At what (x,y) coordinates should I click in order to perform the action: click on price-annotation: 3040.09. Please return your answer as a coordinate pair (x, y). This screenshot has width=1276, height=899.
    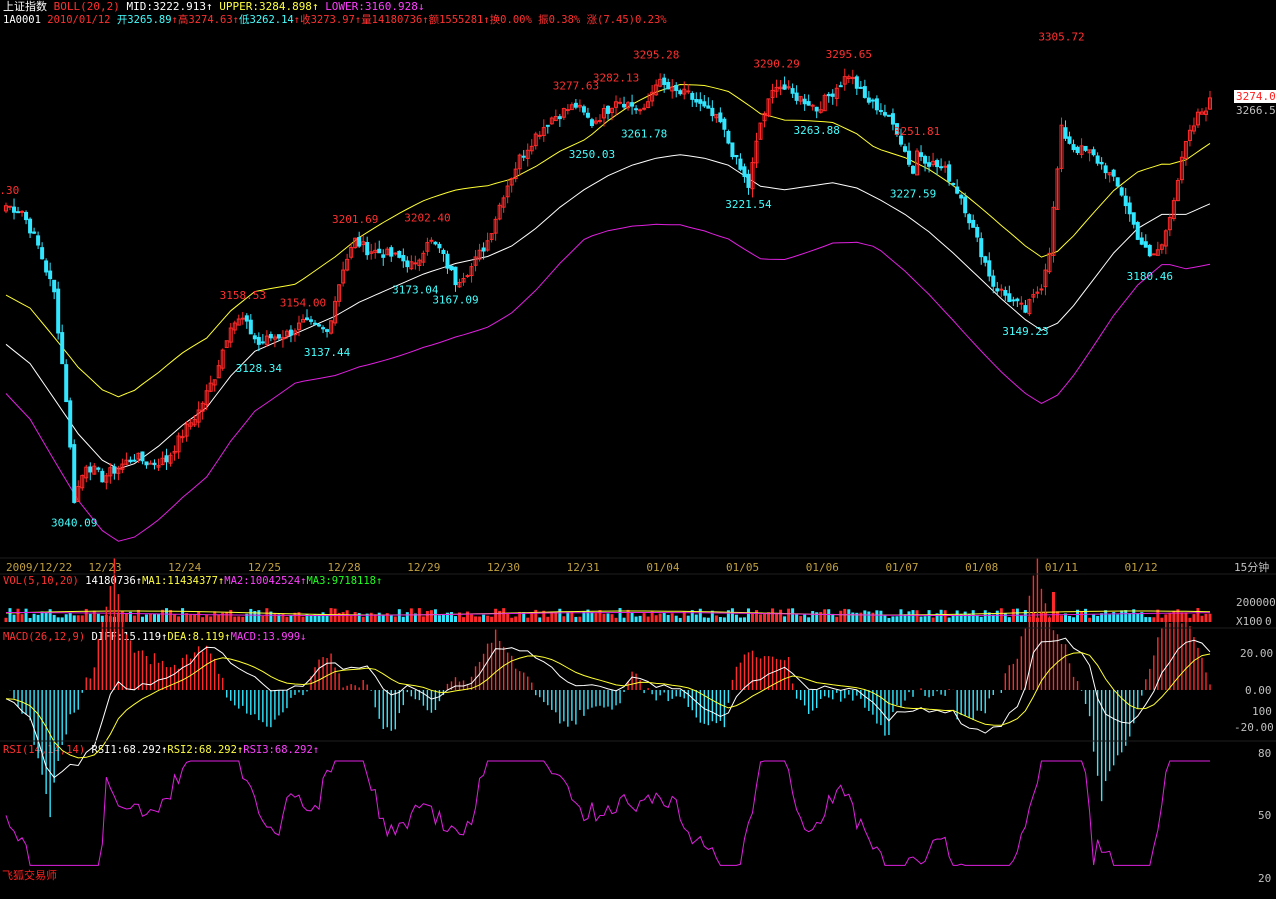
    Looking at the image, I should click on (74, 523).